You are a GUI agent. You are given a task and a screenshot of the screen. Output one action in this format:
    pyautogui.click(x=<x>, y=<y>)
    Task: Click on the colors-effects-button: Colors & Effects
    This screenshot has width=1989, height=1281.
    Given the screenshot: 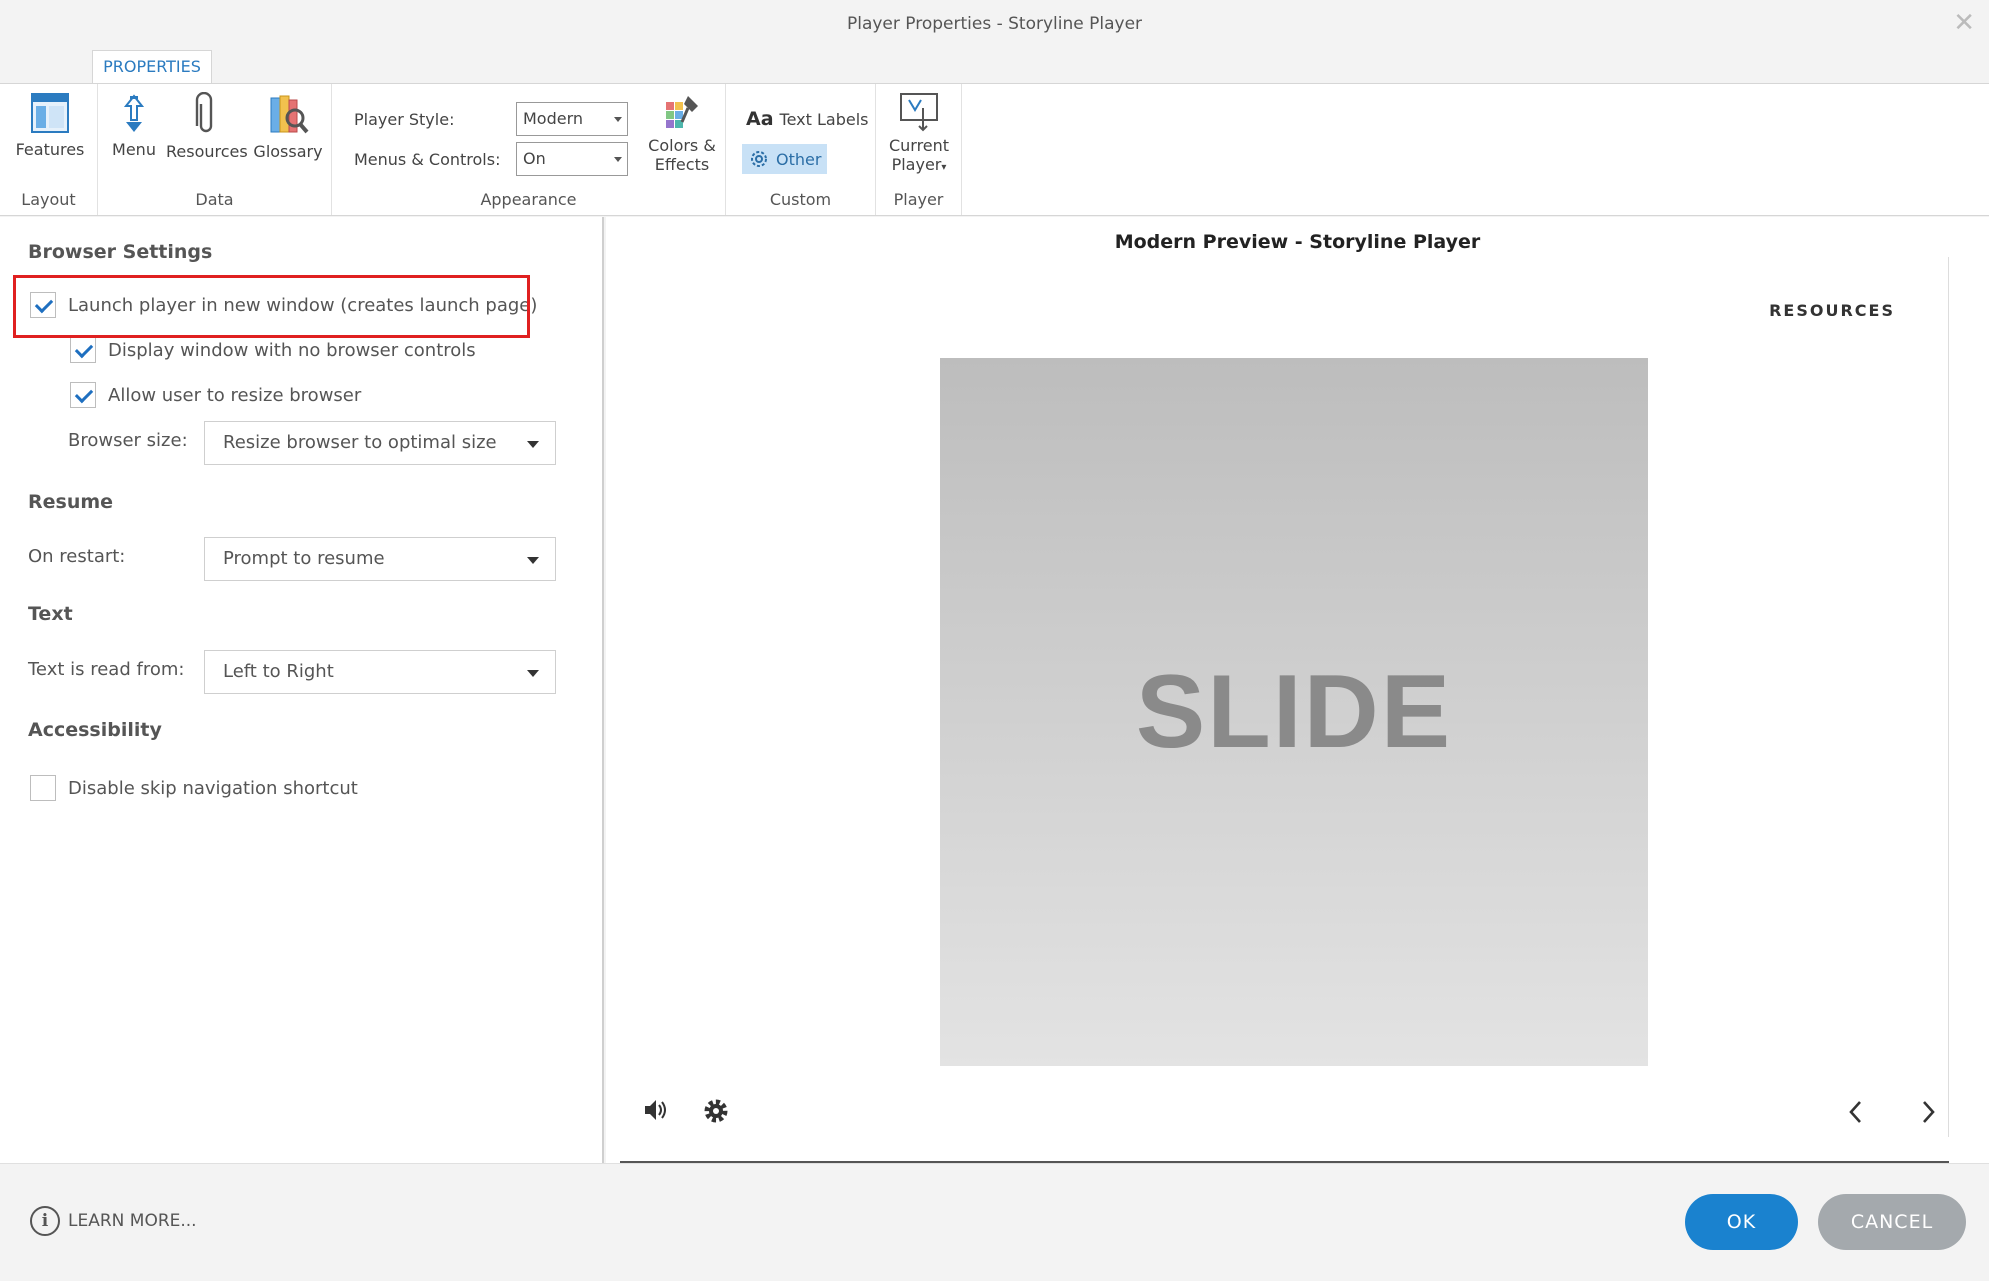 What is the action you would take?
    pyautogui.click(x=682, y=133)
    